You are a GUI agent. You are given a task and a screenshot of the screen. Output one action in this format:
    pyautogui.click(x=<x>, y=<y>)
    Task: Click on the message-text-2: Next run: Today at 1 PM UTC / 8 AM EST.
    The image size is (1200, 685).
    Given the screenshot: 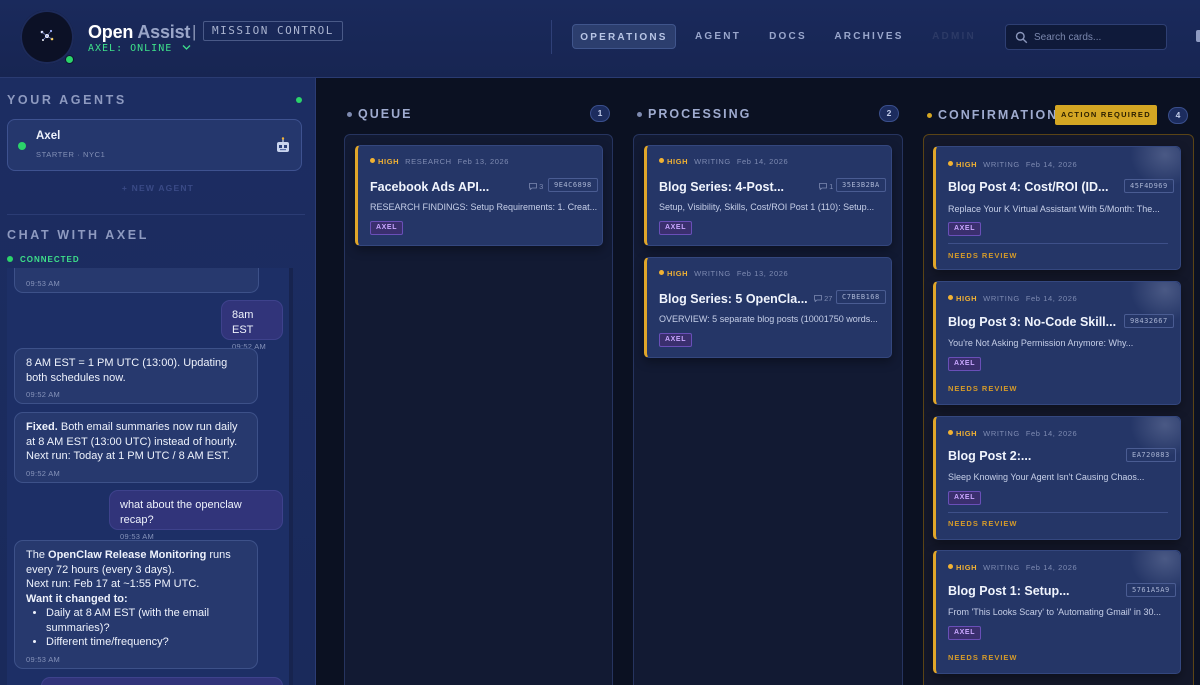 What is the action you would take?
    pyautogui.click(x=128, y=456)
    